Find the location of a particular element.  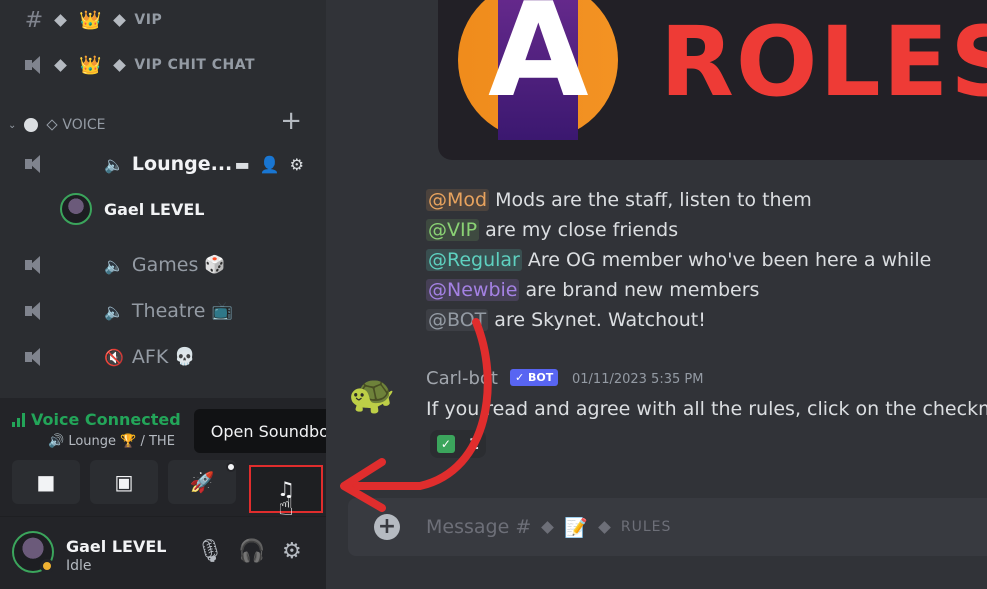

channel-vip: # 👑 VIP is located at coordinates (163, 20).